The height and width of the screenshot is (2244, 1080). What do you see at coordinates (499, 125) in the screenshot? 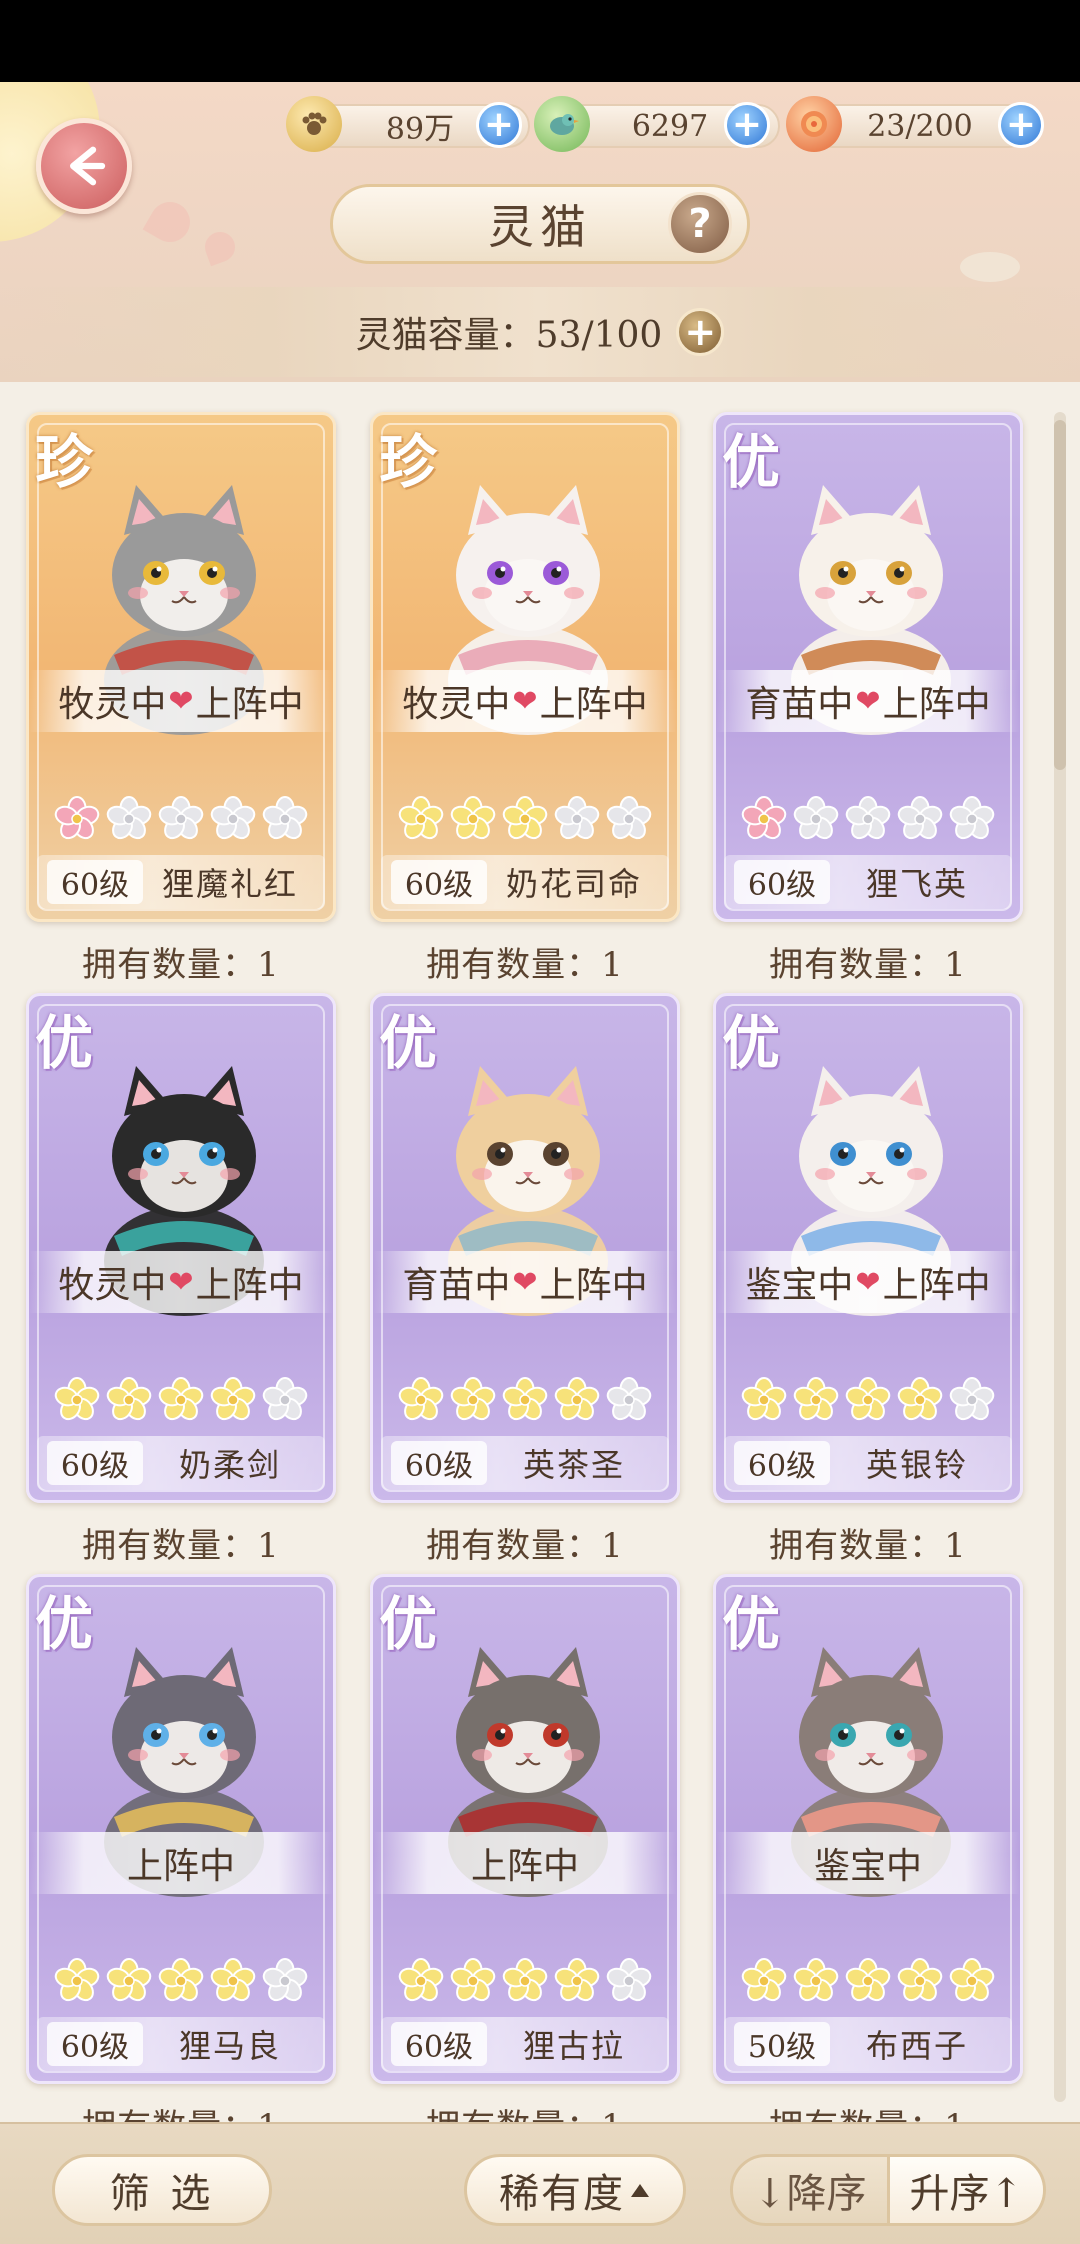
I see `add-coins-button: +` at bounding box center [499, 125].